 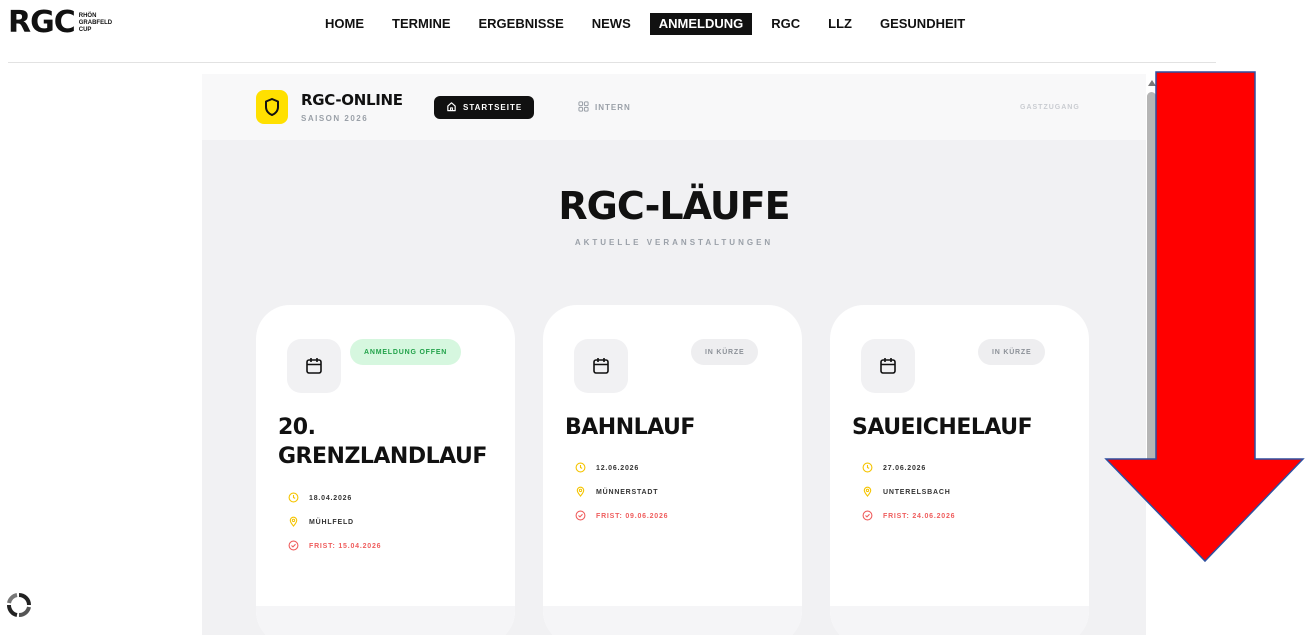 I want to click on event-date: 18.04.2026, so click(x=320, y=498).